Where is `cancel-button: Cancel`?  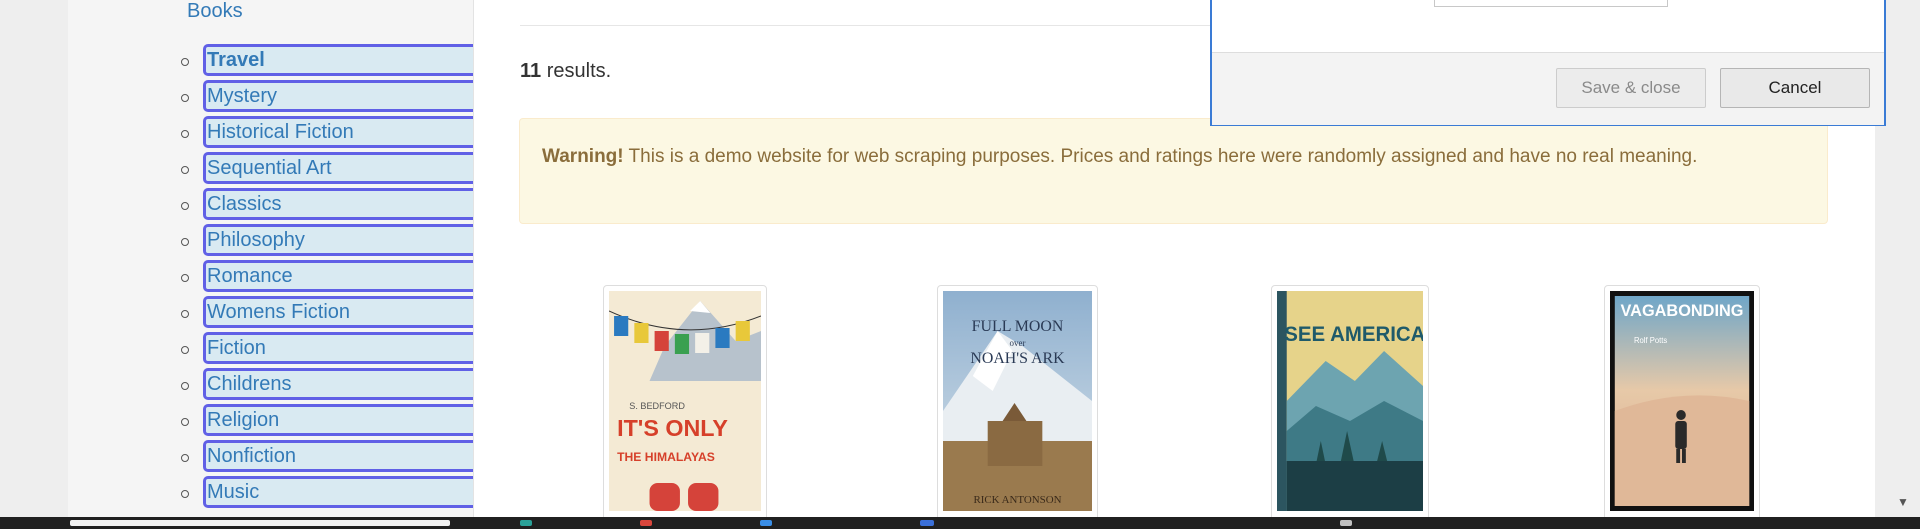 cancel-button: Cancel is located at coordinates (1795, 88).